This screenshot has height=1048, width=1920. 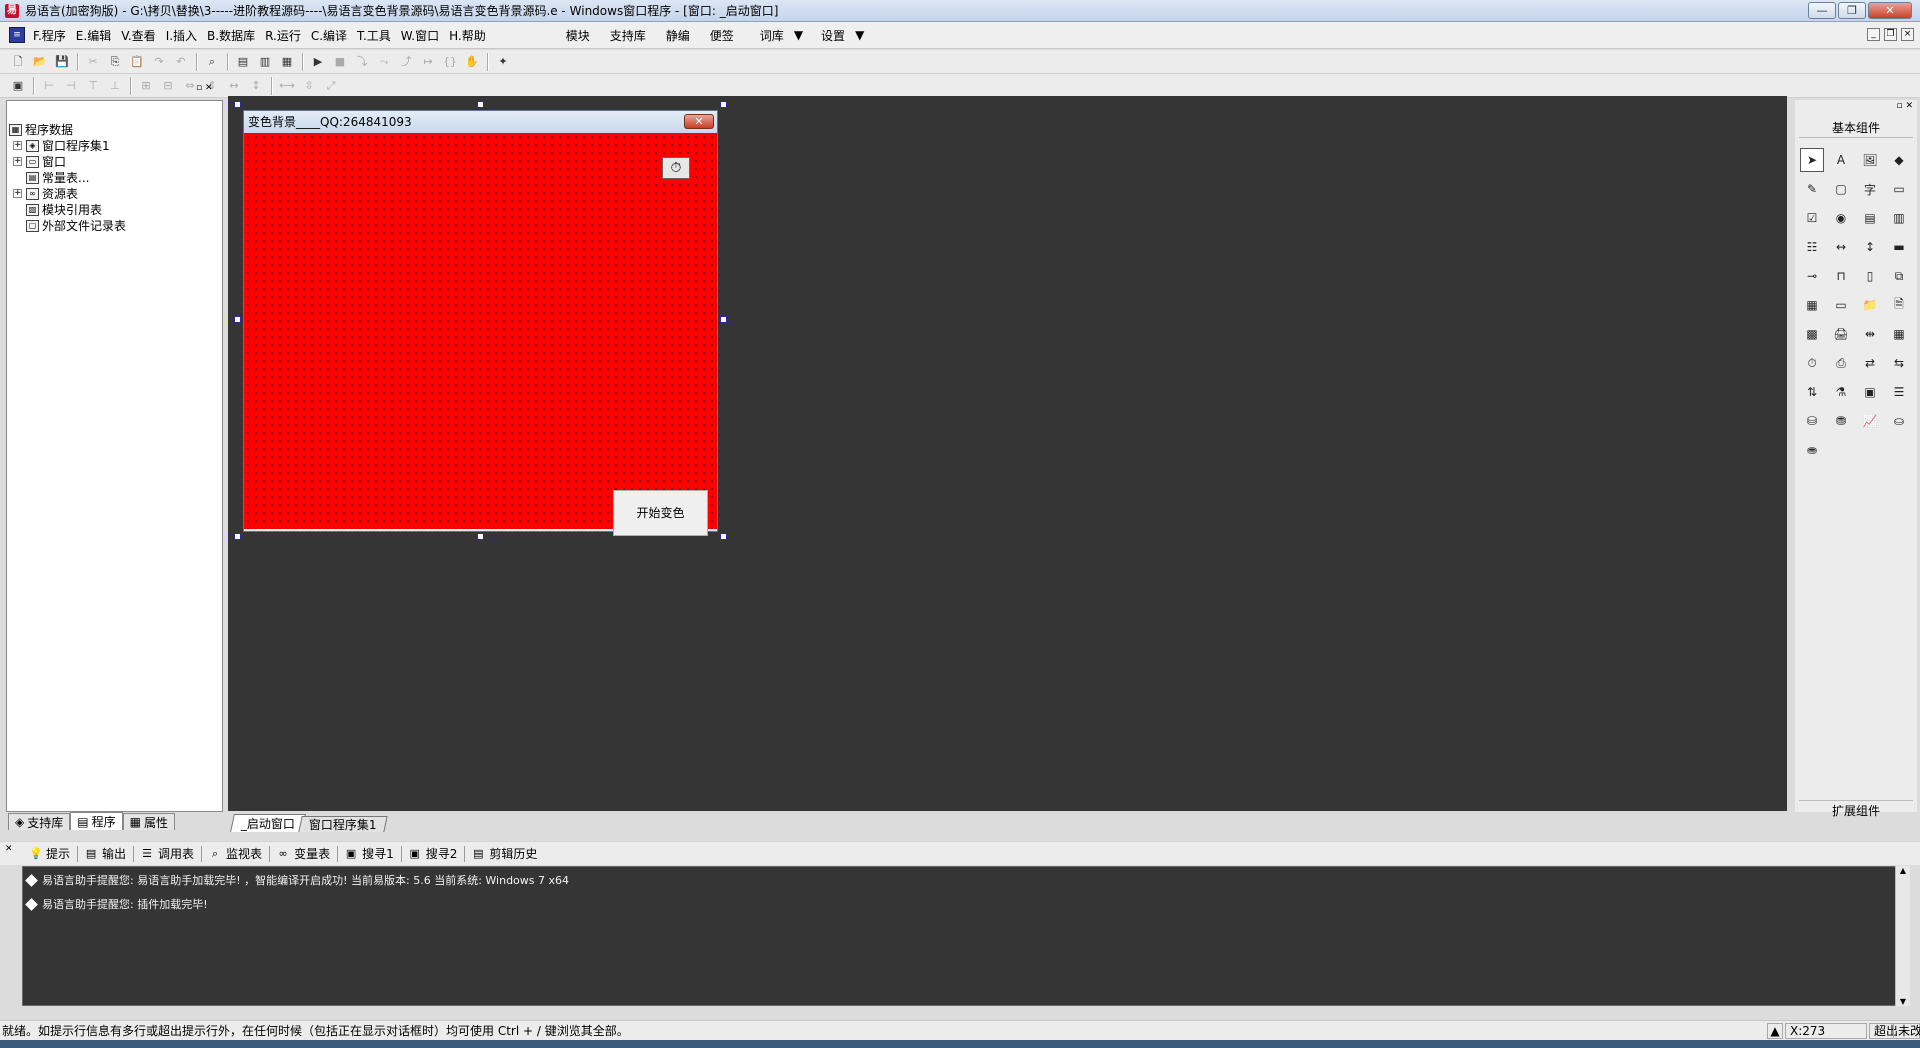 What do you see at coordinates (1812, 160) in the screenshot?
I see `pointer-icon: ➤` at bounding box center [1812, 160].